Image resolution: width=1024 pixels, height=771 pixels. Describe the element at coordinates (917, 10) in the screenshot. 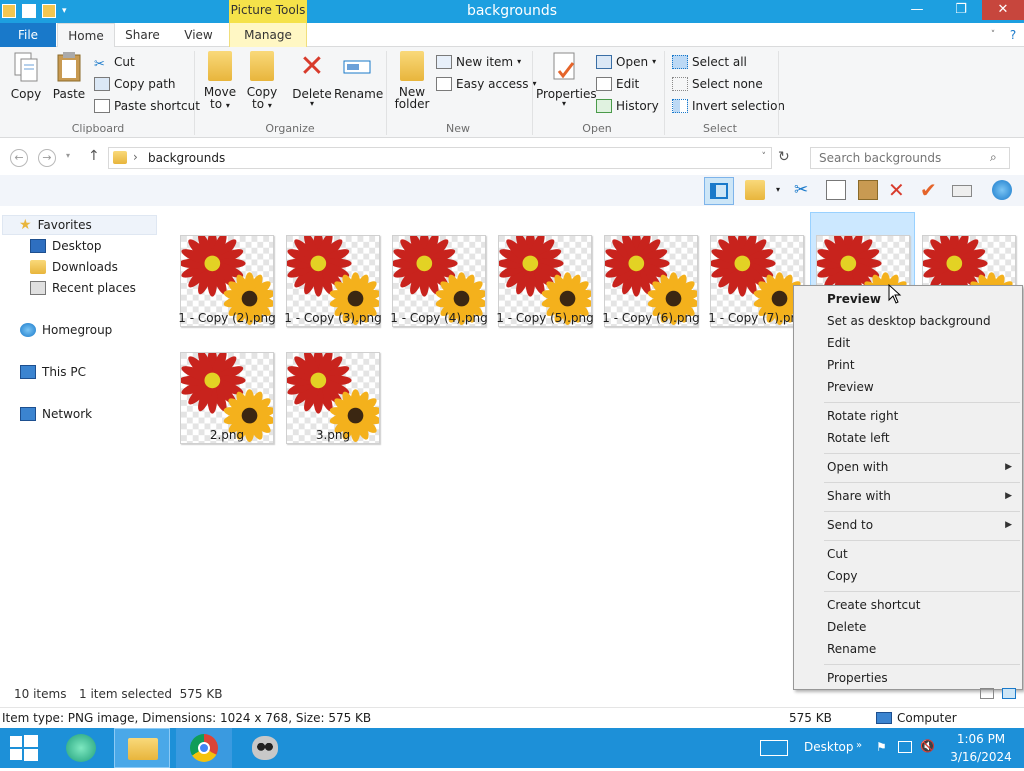

I see `minimize-icon: —` at that location.